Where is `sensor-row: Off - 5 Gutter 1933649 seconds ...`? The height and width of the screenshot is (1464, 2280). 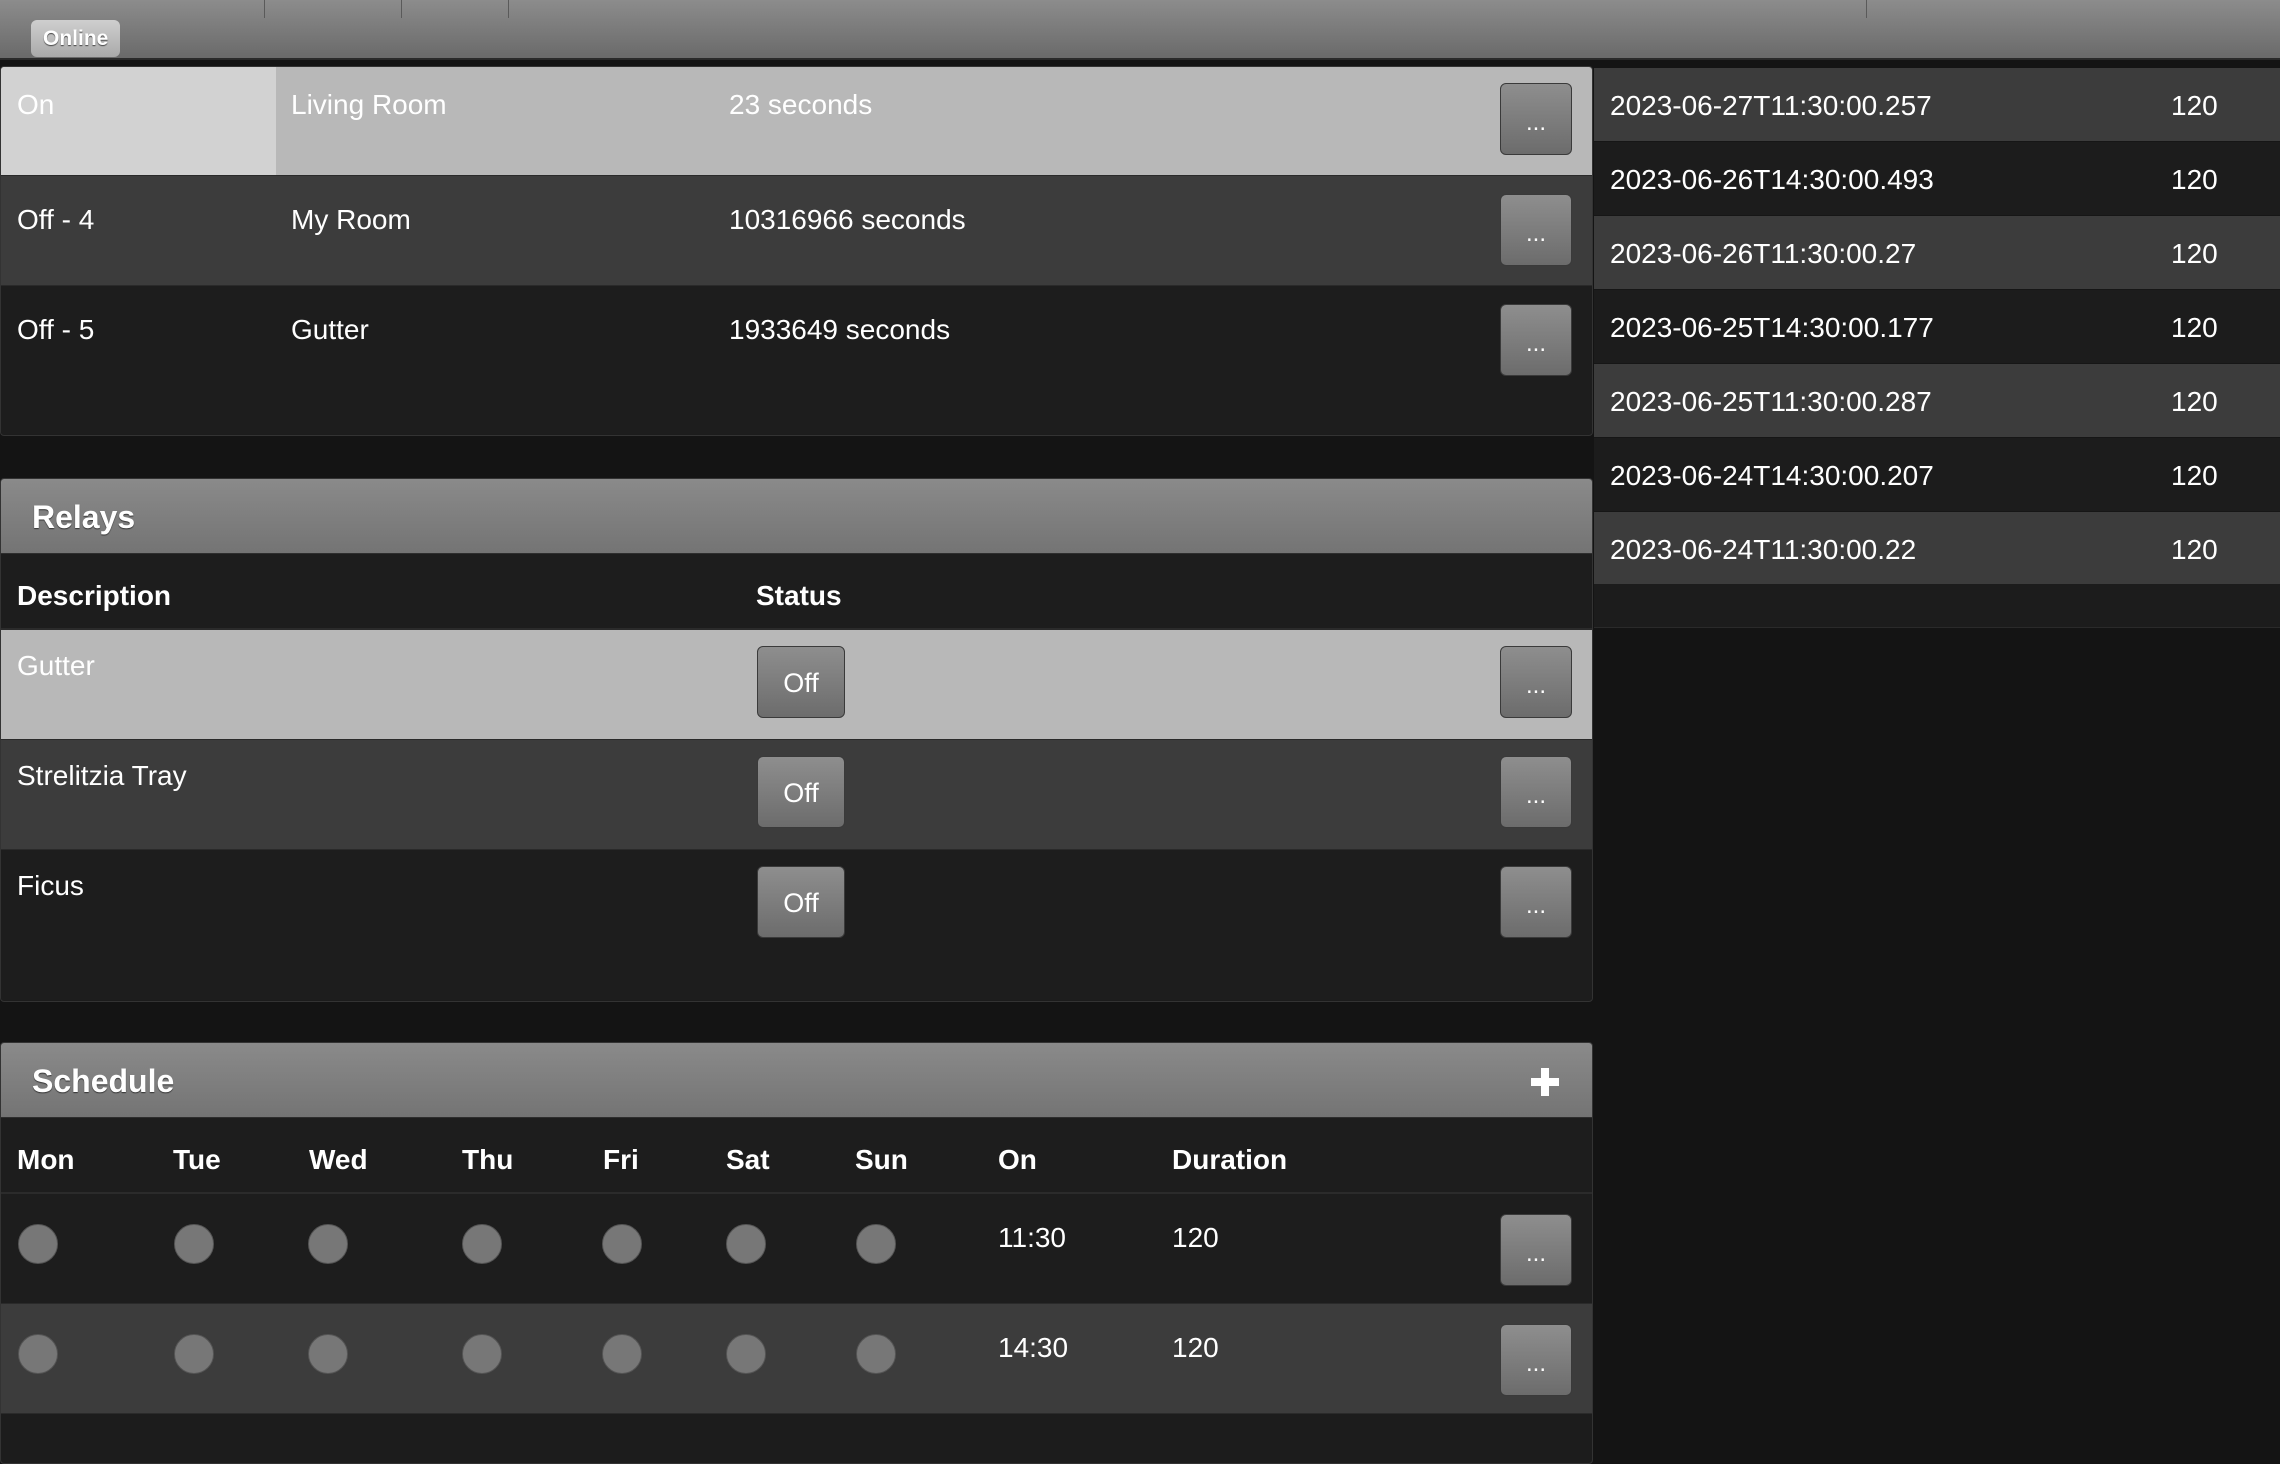
sensor-row: Off - 5 Gutter 1933649 seconds ... is located at coordinates (796, 360).